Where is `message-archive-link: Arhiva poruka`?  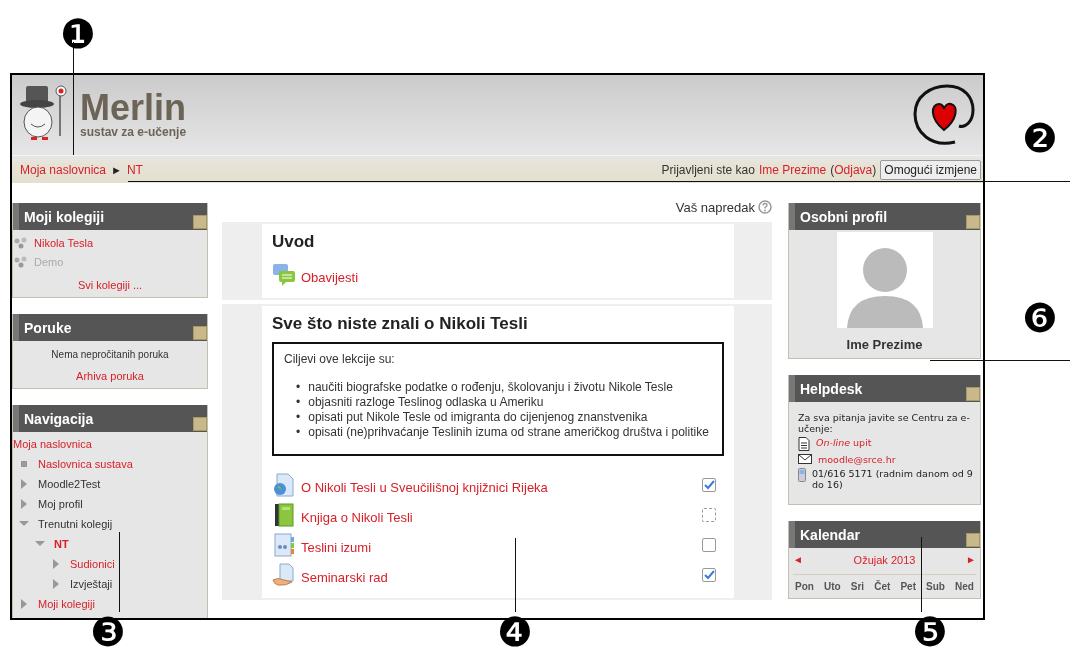
message-archive-link: Arhiva poruka is located at coordinates (110, 376).